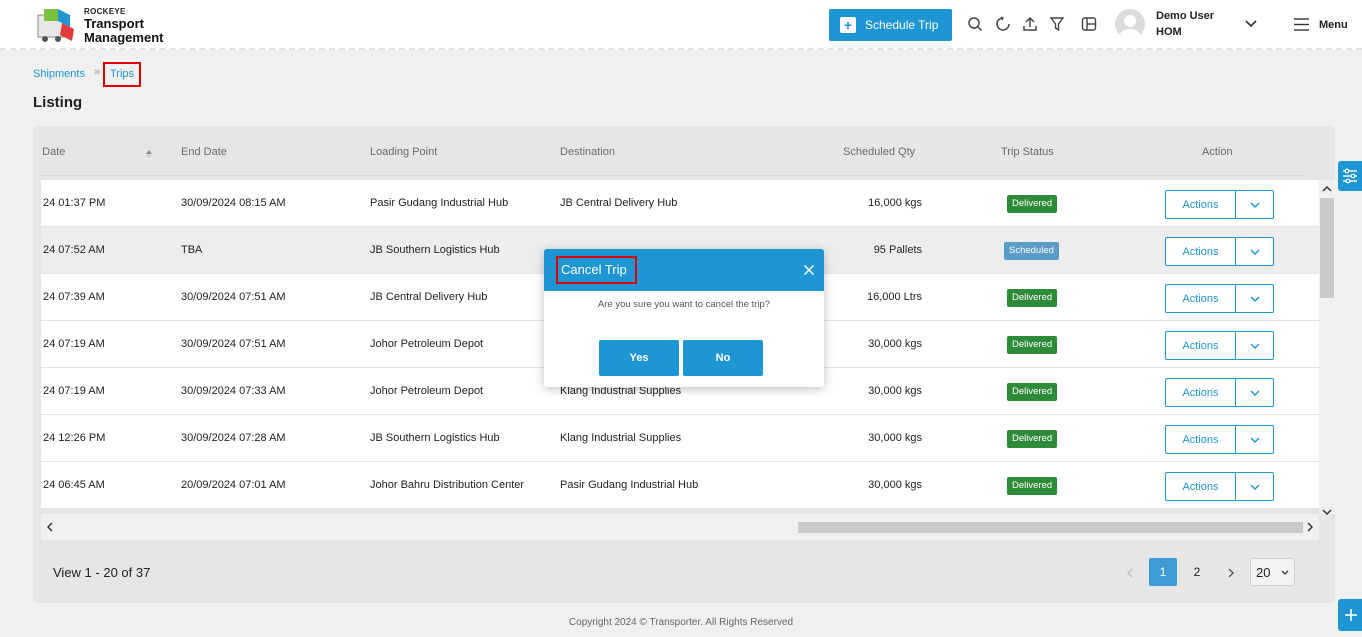 Image resolution: width=1362 pixels, height=637 pixels. I want to click on sort-icon, so click(149, 154).